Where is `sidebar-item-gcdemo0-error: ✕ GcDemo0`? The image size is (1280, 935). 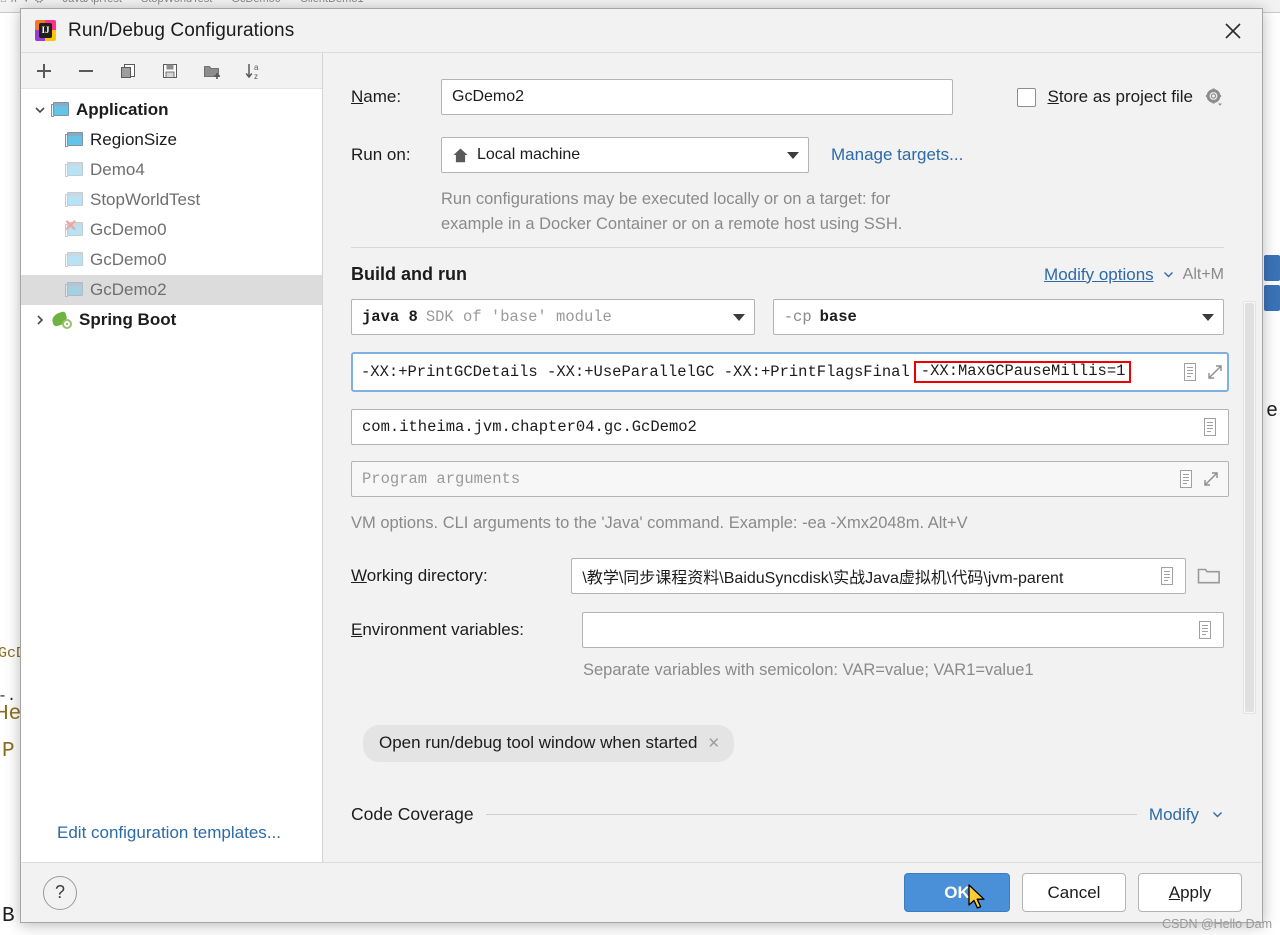
sidebar-item-gcdemo0-error: ✕ GcDemo0 is located at coordinates (171, 230).